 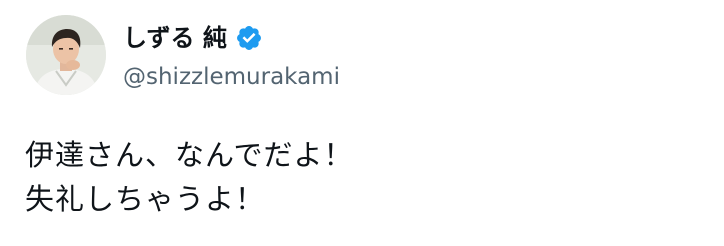 I want to click on tweet-text-line: 伊達さん、なんでだよ！, so click(x=189, y=155).